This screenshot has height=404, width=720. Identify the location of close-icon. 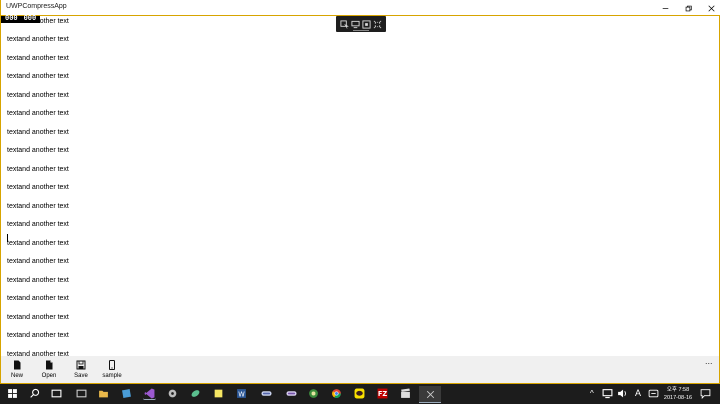
(711, 8).